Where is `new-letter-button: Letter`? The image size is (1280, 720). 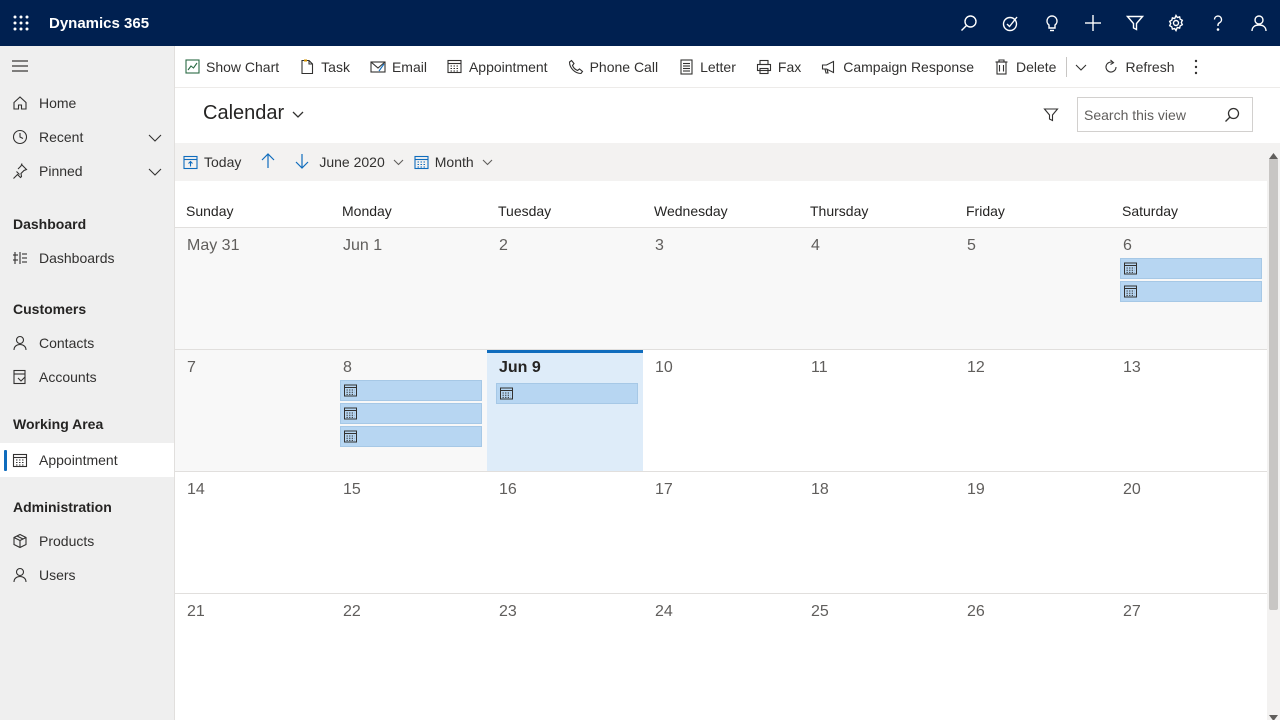
new-letter-button: Letter is located at coordinates (712, 67).